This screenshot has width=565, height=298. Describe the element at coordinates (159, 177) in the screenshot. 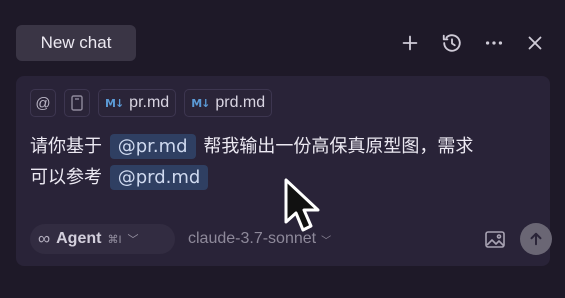

I see `mention-prd-md: @prd.md` at that location.